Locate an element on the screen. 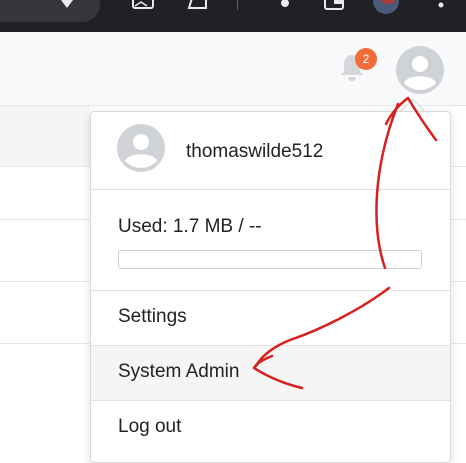 The height and width of the screenshot is (463, 466). menu-item-label: Log out is located at coordinates (150, 426).